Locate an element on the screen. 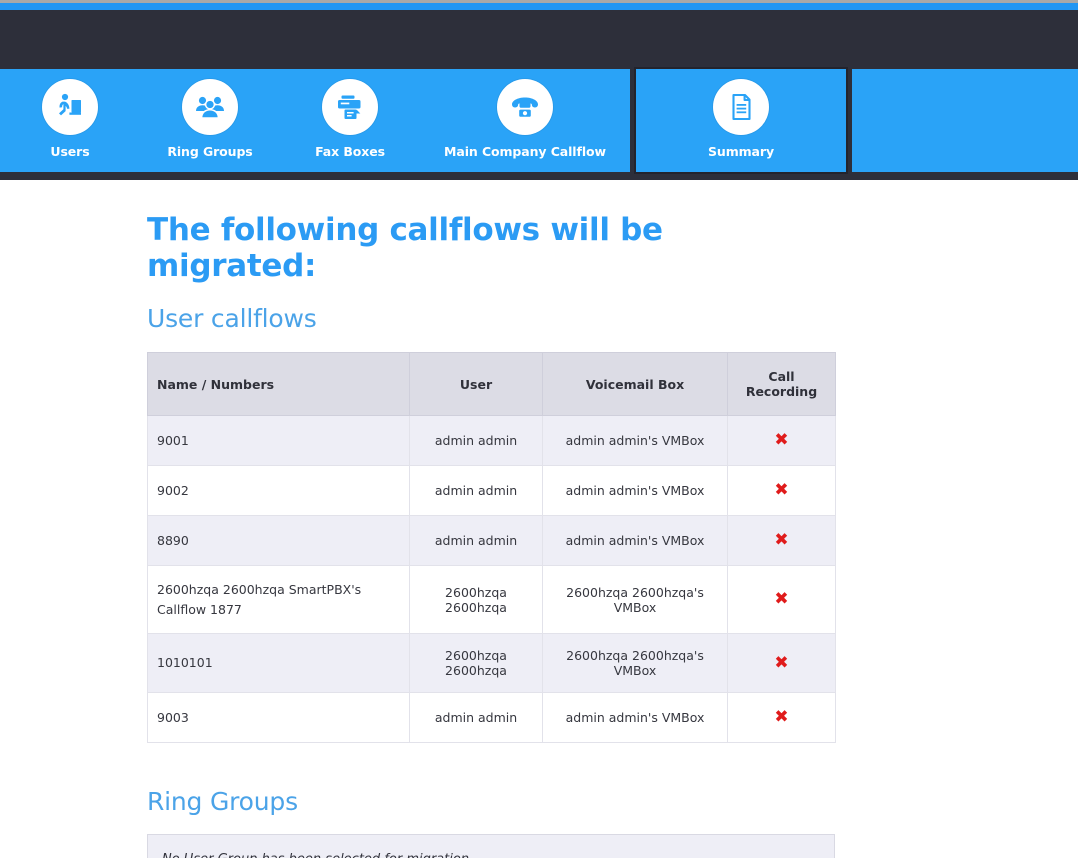 This screenshot has height=858, width=1078. tab-next-partial is located at coordinates (965, 120).